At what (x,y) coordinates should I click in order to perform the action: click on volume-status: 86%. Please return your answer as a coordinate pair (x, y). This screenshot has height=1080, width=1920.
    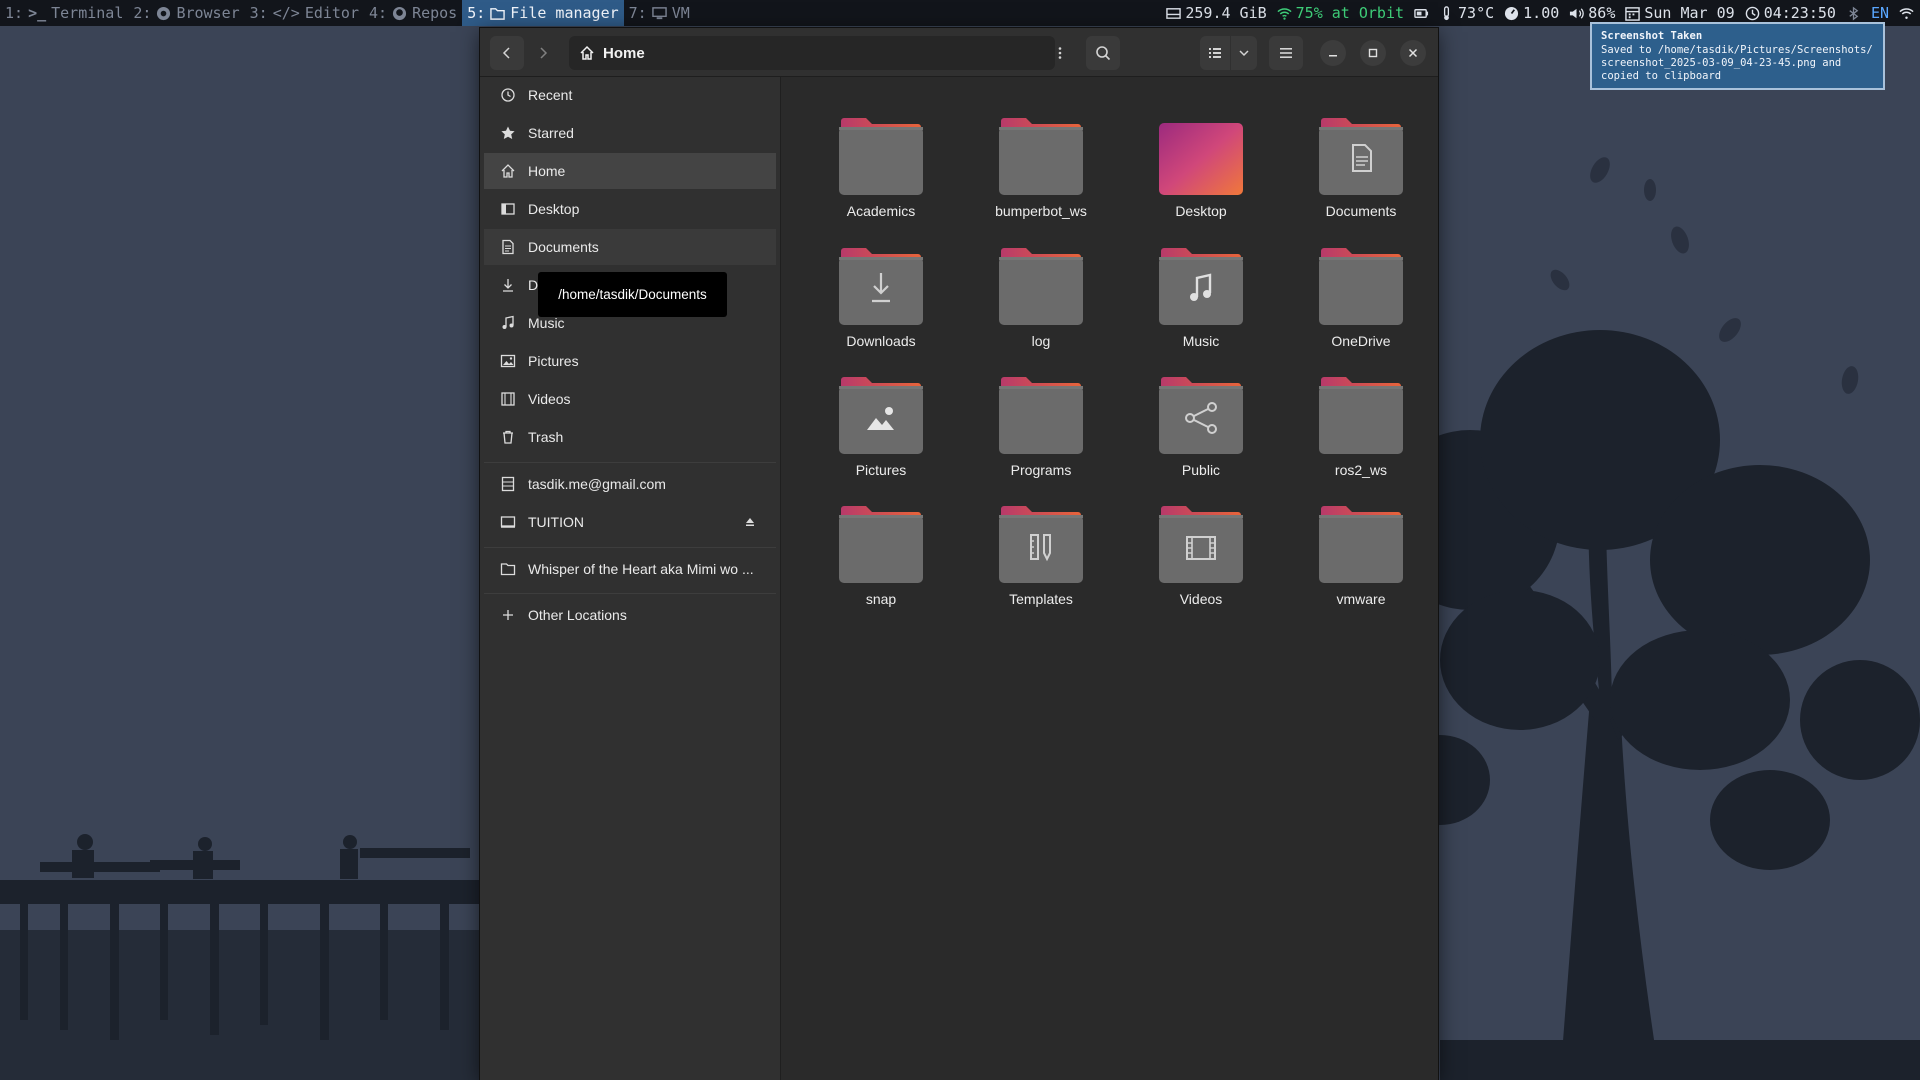
    Looking at the image, I should click on (1592, 13).